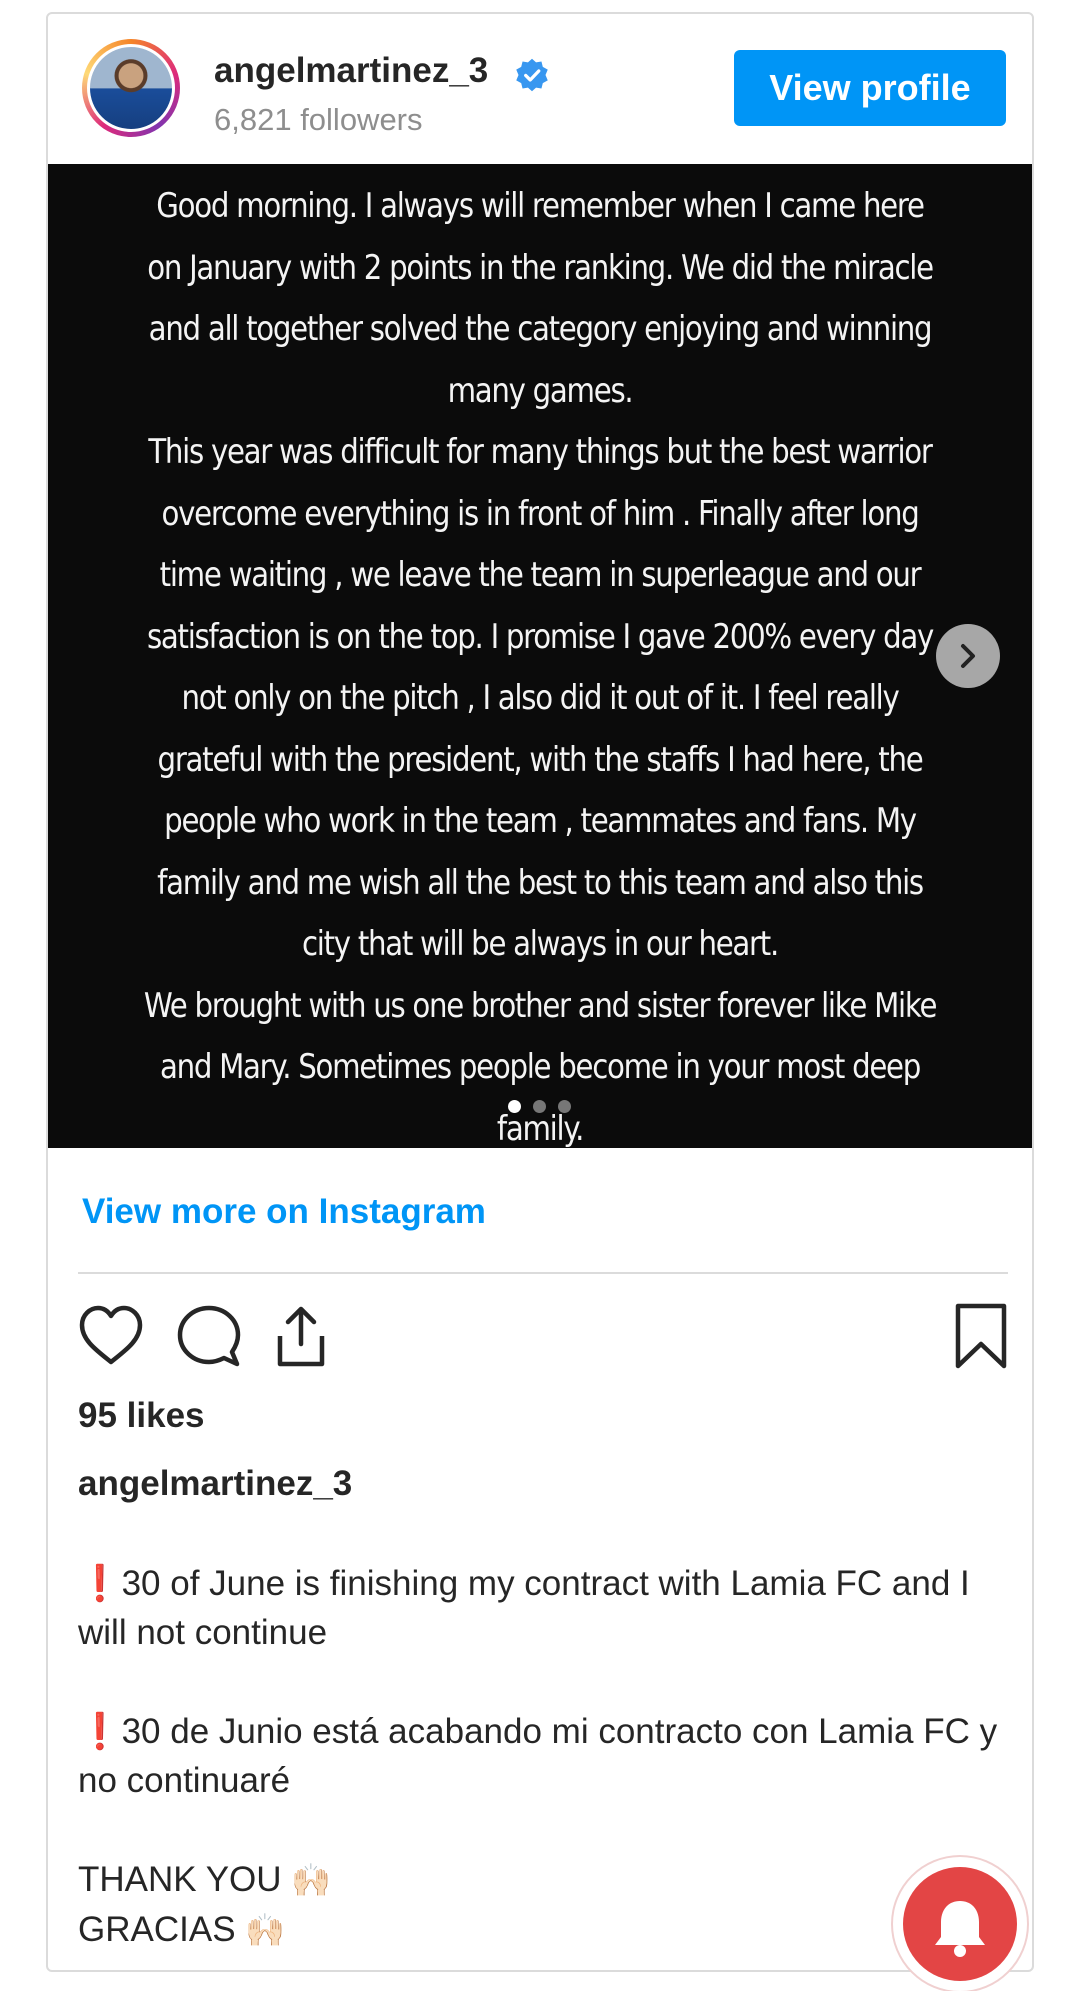  I want to click on heart-icon, so click(111, 1337).